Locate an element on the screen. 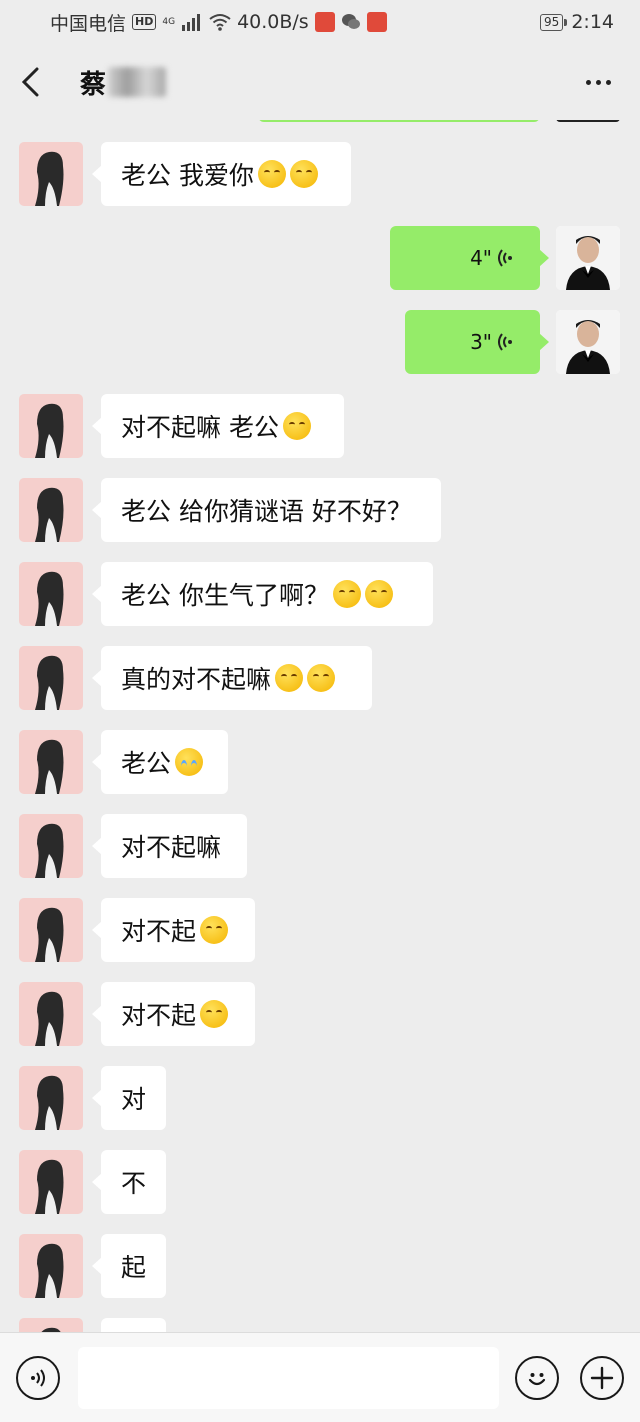 The width and height of the screenshot is (640, 1422). incoming-bubble: 老公 你生气了啊？ is located at coordinates (262, 594).